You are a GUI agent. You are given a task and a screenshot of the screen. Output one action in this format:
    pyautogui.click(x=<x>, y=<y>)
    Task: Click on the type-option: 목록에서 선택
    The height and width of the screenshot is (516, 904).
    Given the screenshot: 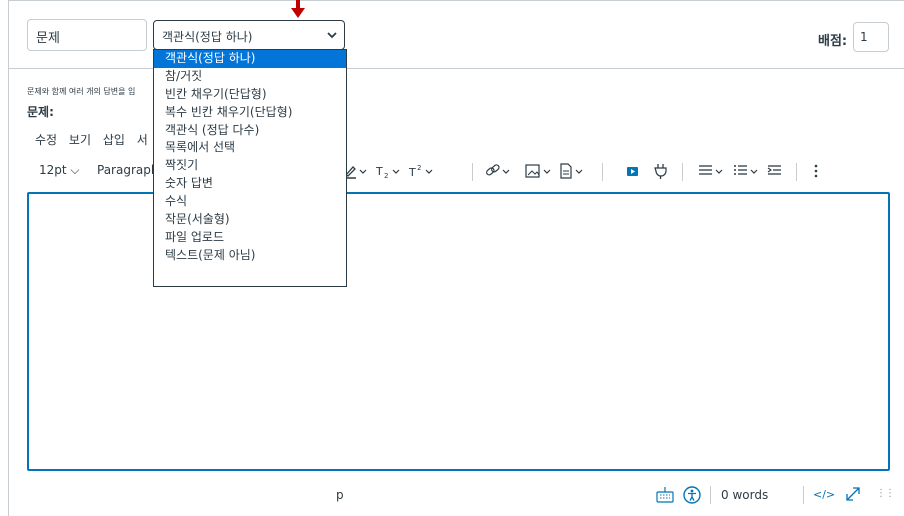 What is the action you would take?
    pyautogui.click(x=250, y=148)
    